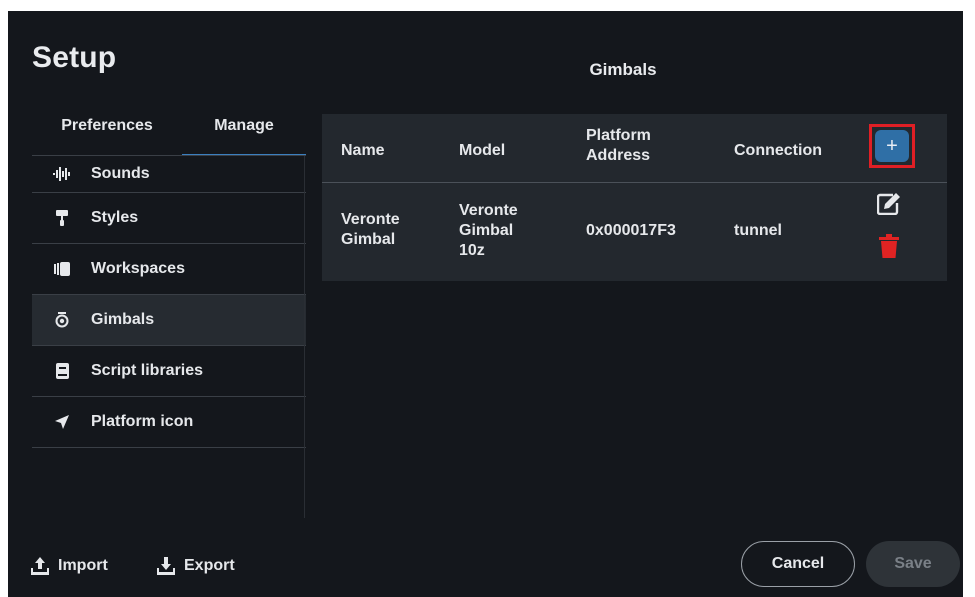 Image resolution: width=975 pixels, height=597 pixels. What do you see at coordinates (304, 337) in the screenshot?
I see `panel-divider` at bounding box center [304, 337].